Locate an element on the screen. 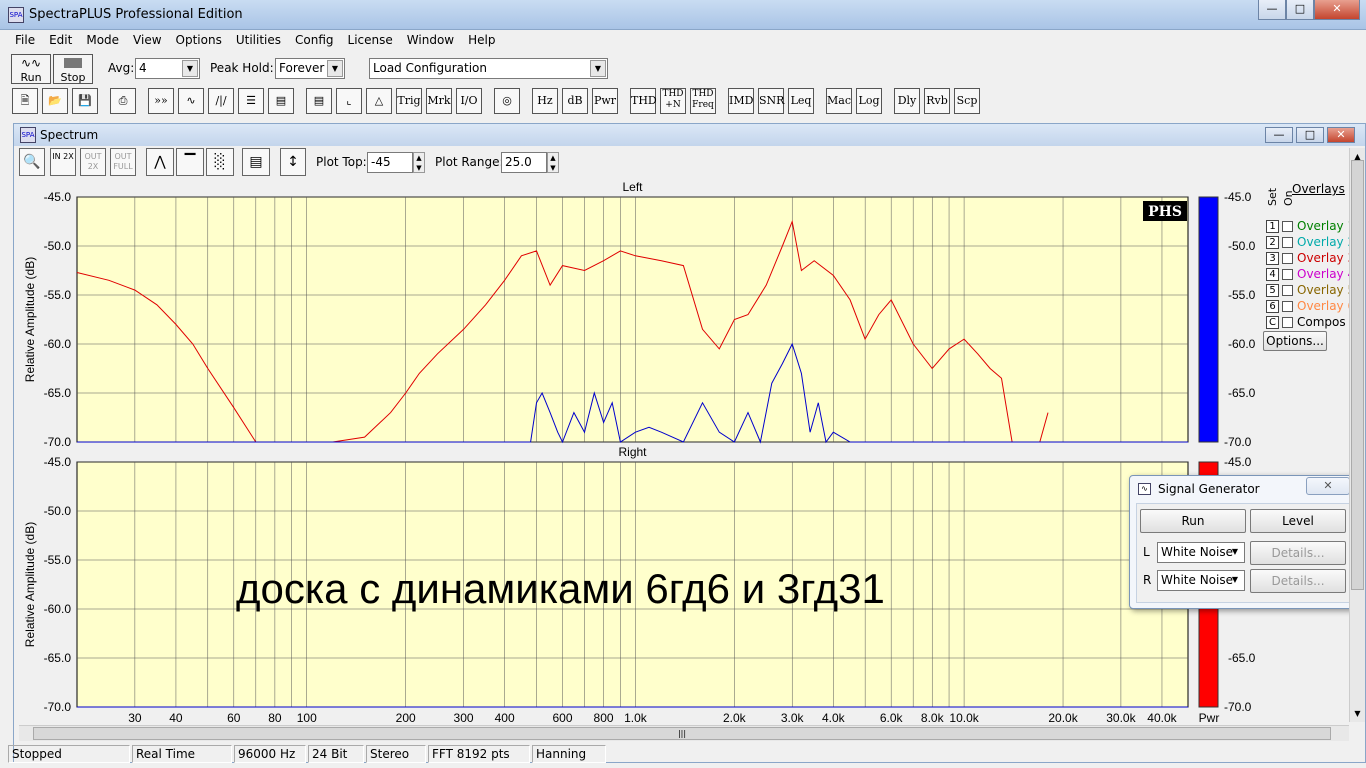  status-sample-rate: 96000 Hz is located at coordinates (270, 754).